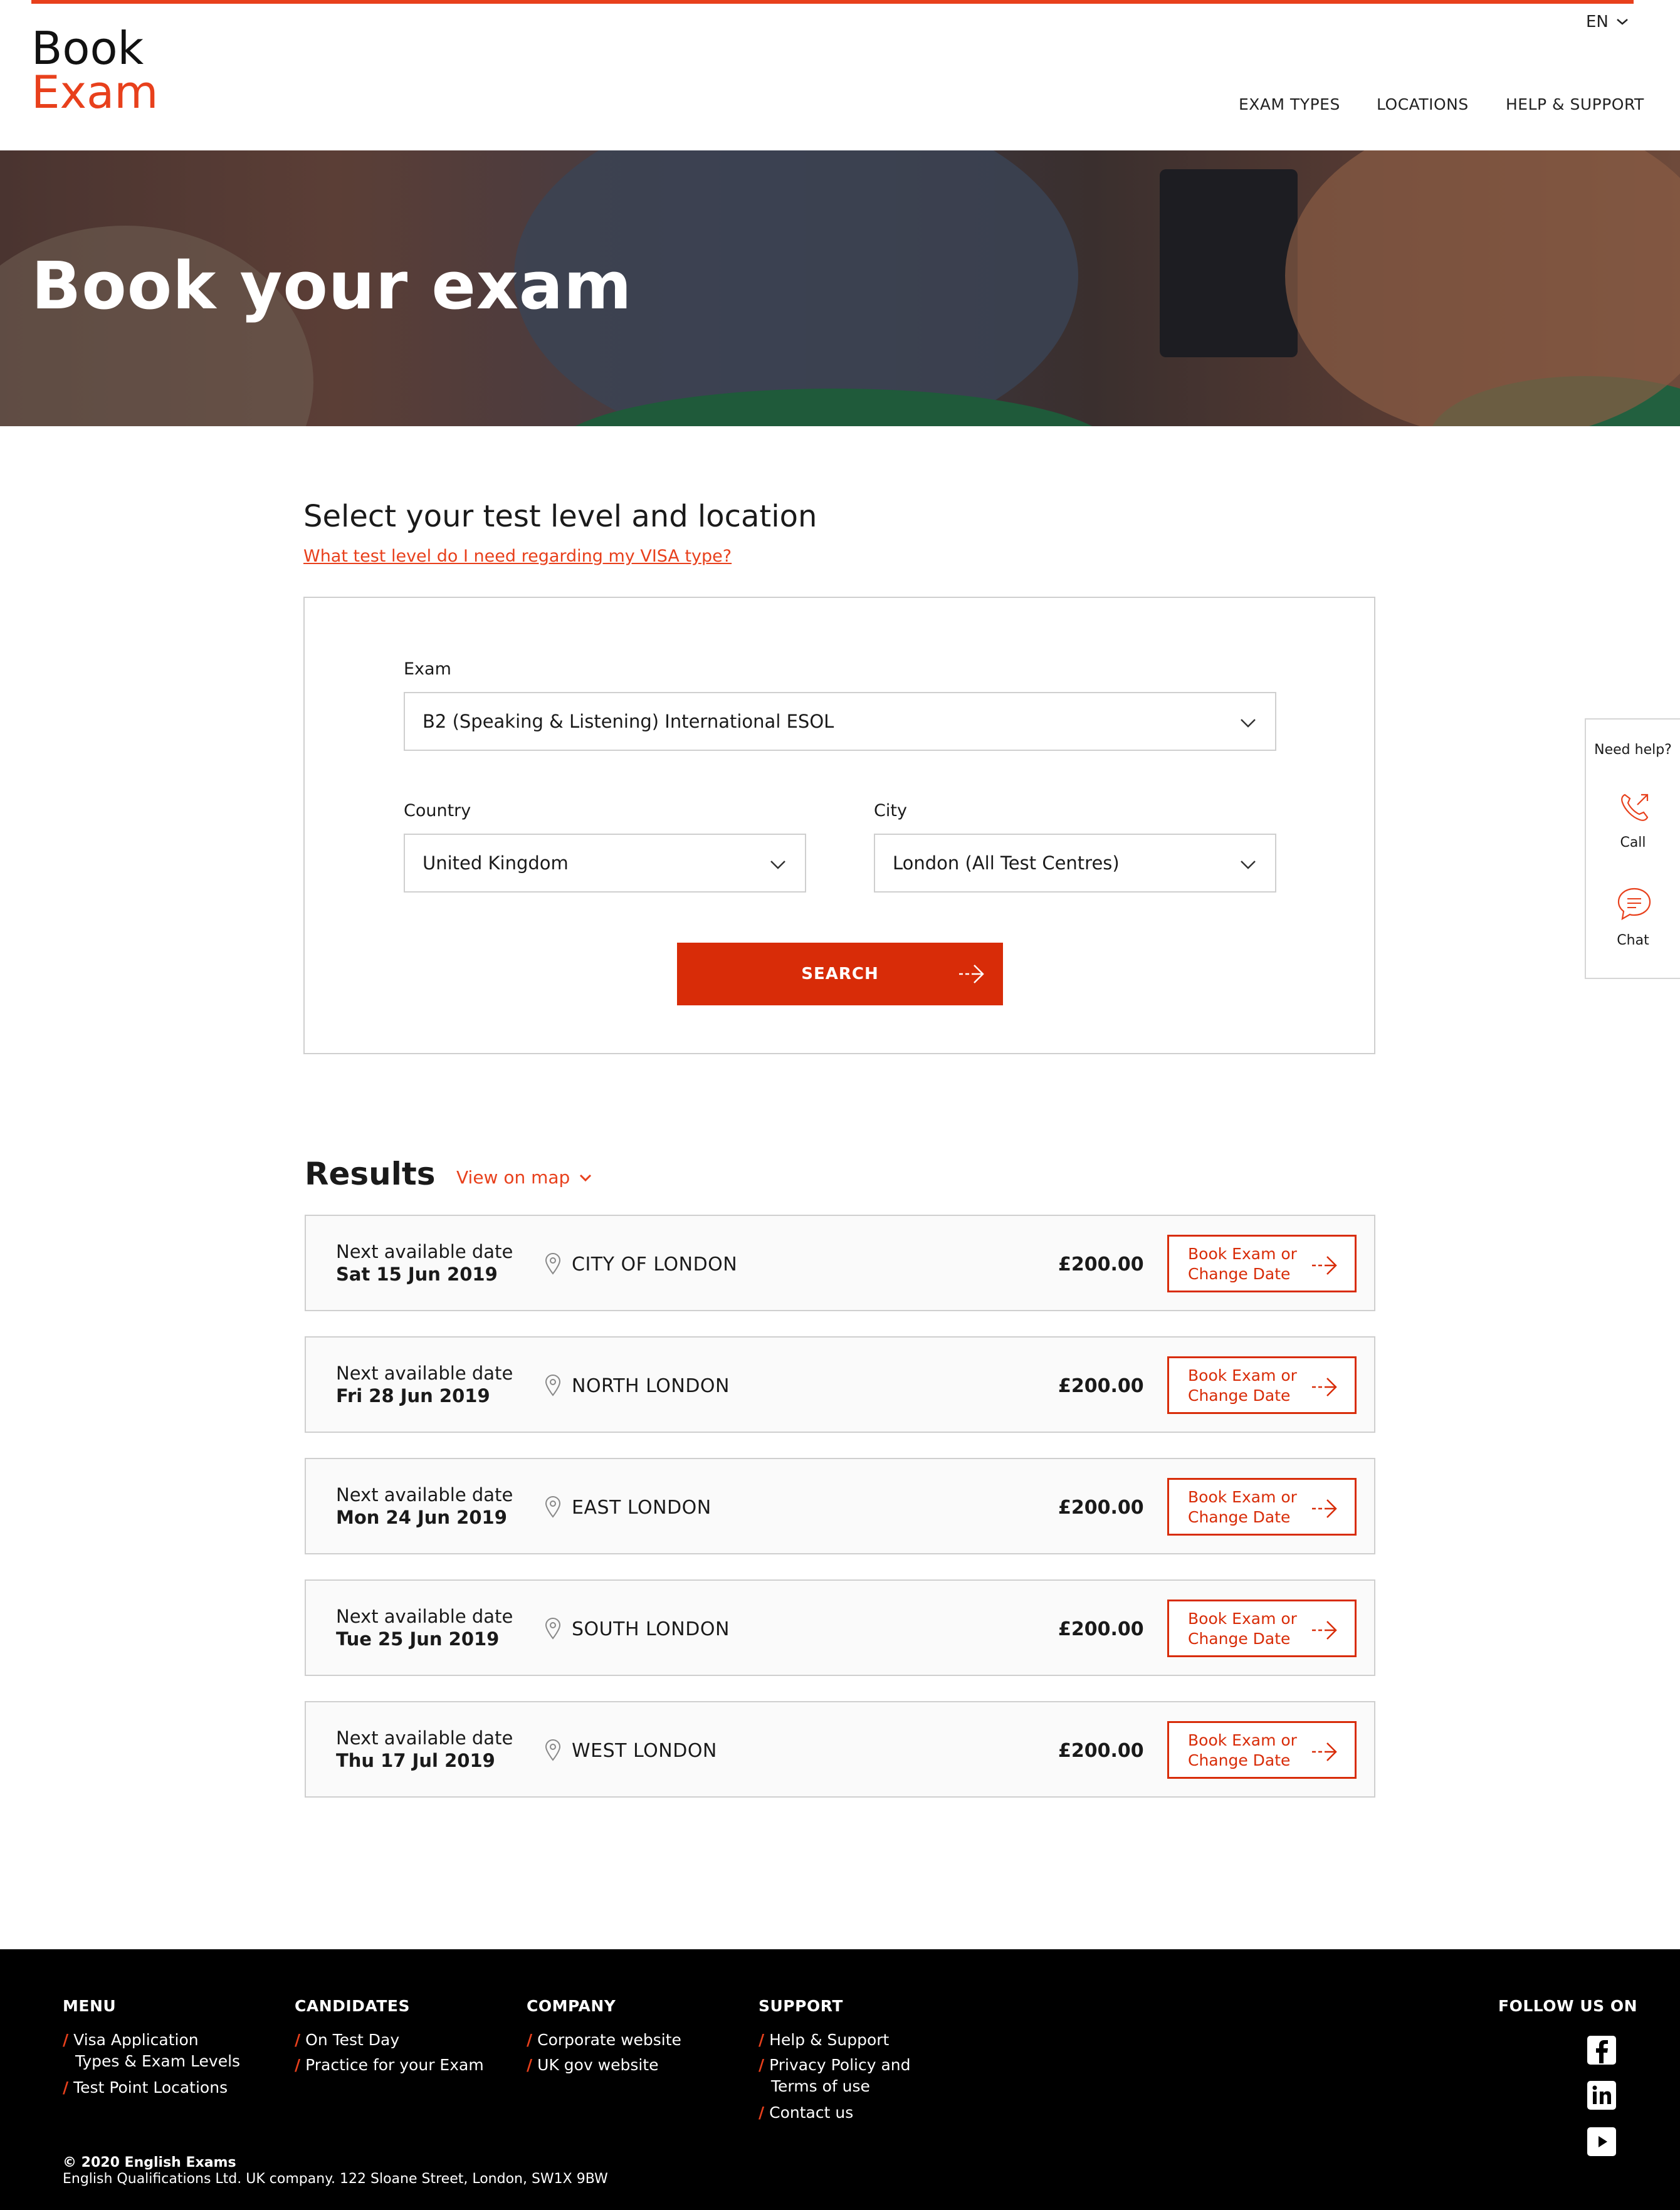 This screenshot has width=1680, height=2210. What do you see at coordinates (1635, 807) in the screenshot?
I see `phone-icon` at bounding box center [1635, 807].